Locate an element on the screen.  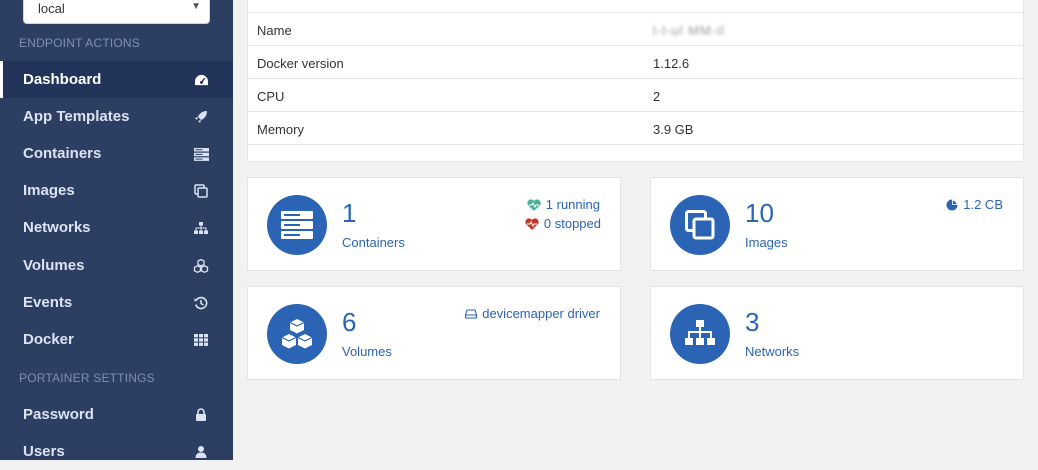
info-divider is located at coordinates (636, 144).